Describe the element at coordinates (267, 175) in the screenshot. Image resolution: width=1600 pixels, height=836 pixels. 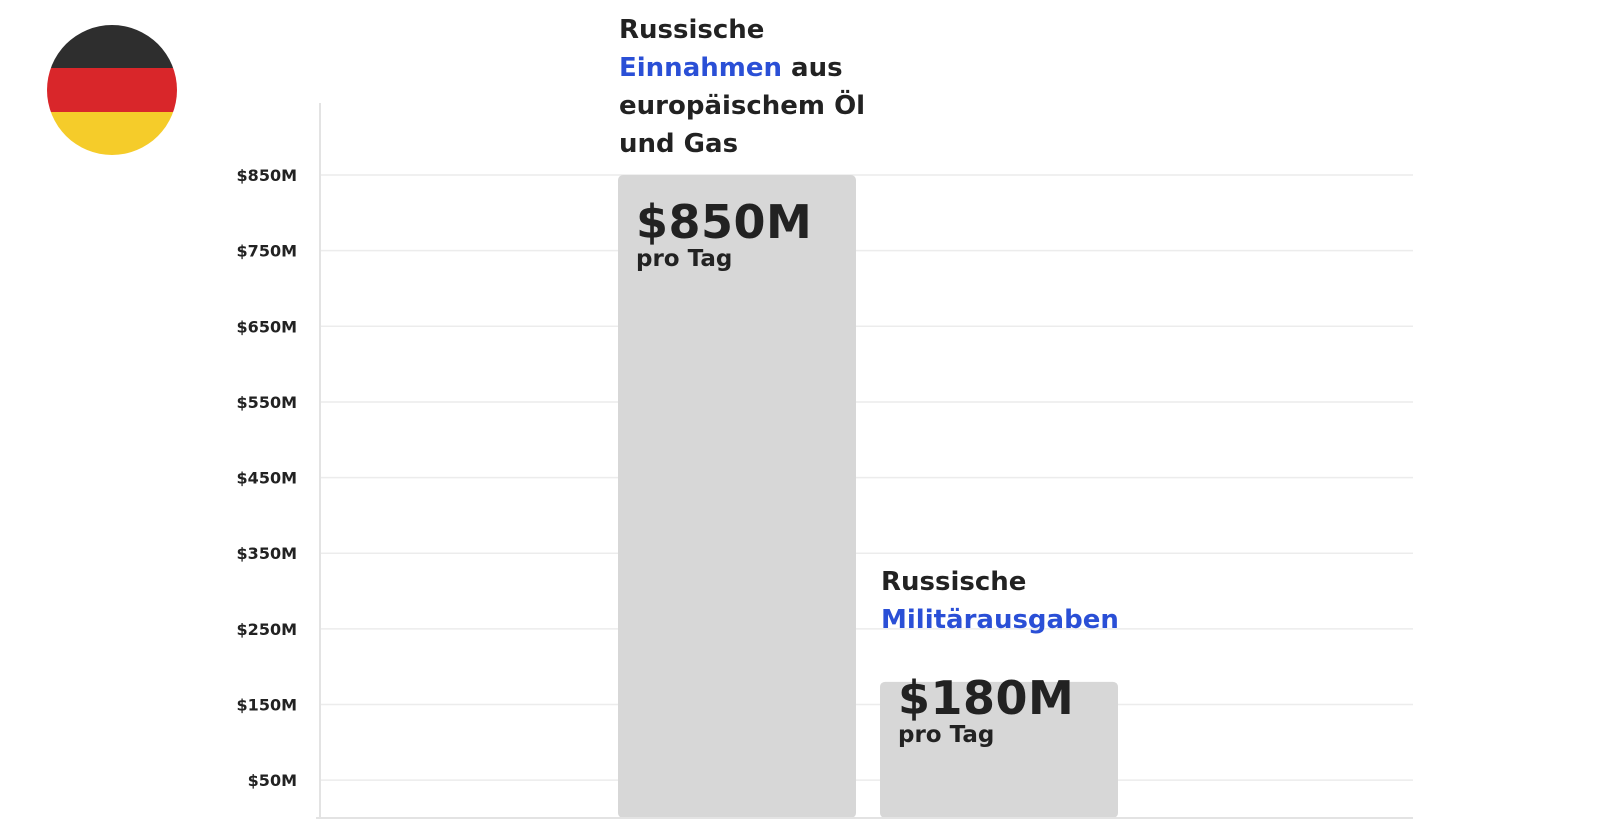
I see `y-tick-label: $850M` at that location.